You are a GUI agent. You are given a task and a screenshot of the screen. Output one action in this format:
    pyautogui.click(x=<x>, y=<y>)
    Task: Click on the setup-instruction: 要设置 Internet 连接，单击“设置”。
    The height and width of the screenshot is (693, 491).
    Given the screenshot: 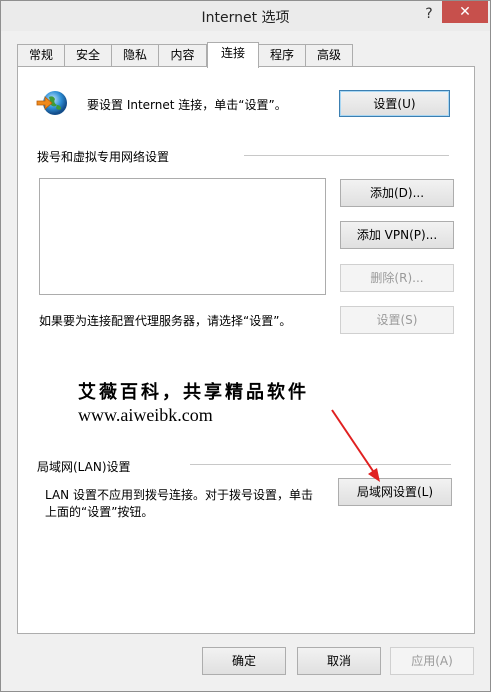 What is the action you would take?
    pyautogui.click(x=187, y=105)
    